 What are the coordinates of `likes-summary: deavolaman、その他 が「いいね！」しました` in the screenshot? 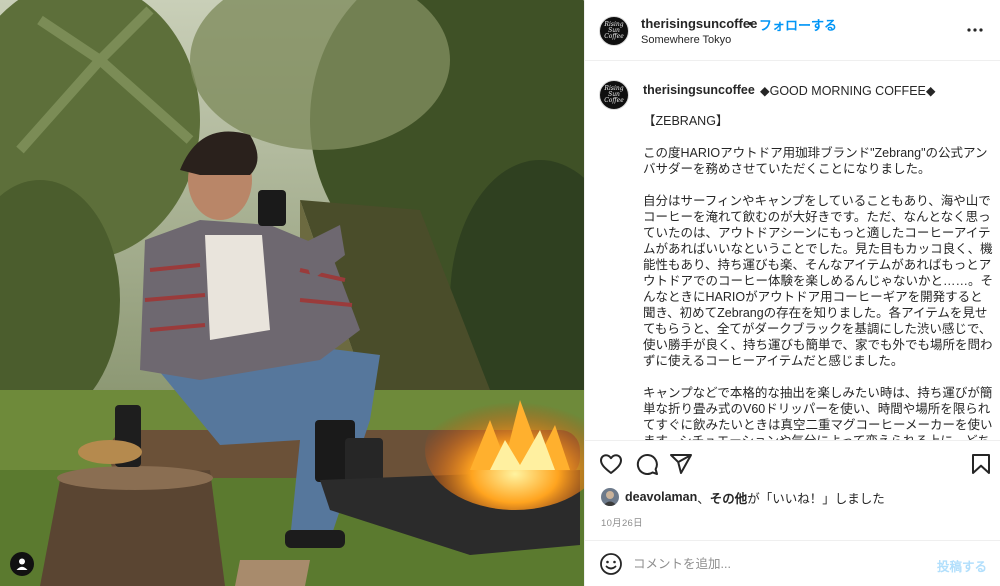 It's located at (743, 497).